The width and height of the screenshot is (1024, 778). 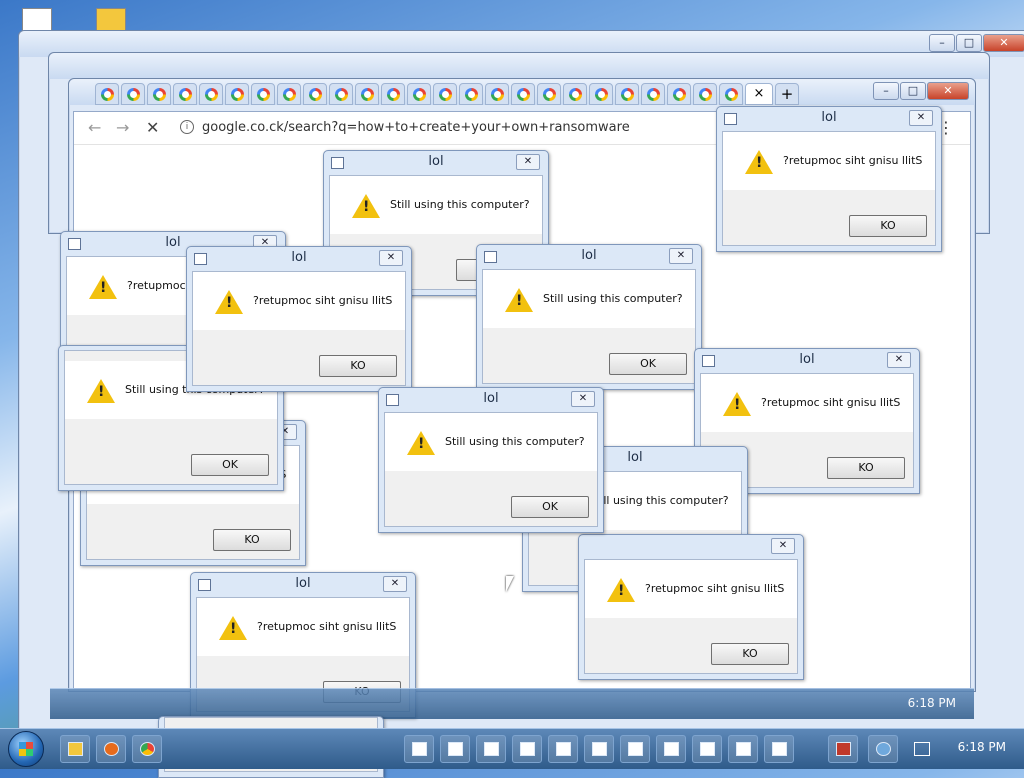 What do you see at coordinates (982, 747) in the screenshot?
I see `clock: 6:18 PM` at bounding box center [982, 747].